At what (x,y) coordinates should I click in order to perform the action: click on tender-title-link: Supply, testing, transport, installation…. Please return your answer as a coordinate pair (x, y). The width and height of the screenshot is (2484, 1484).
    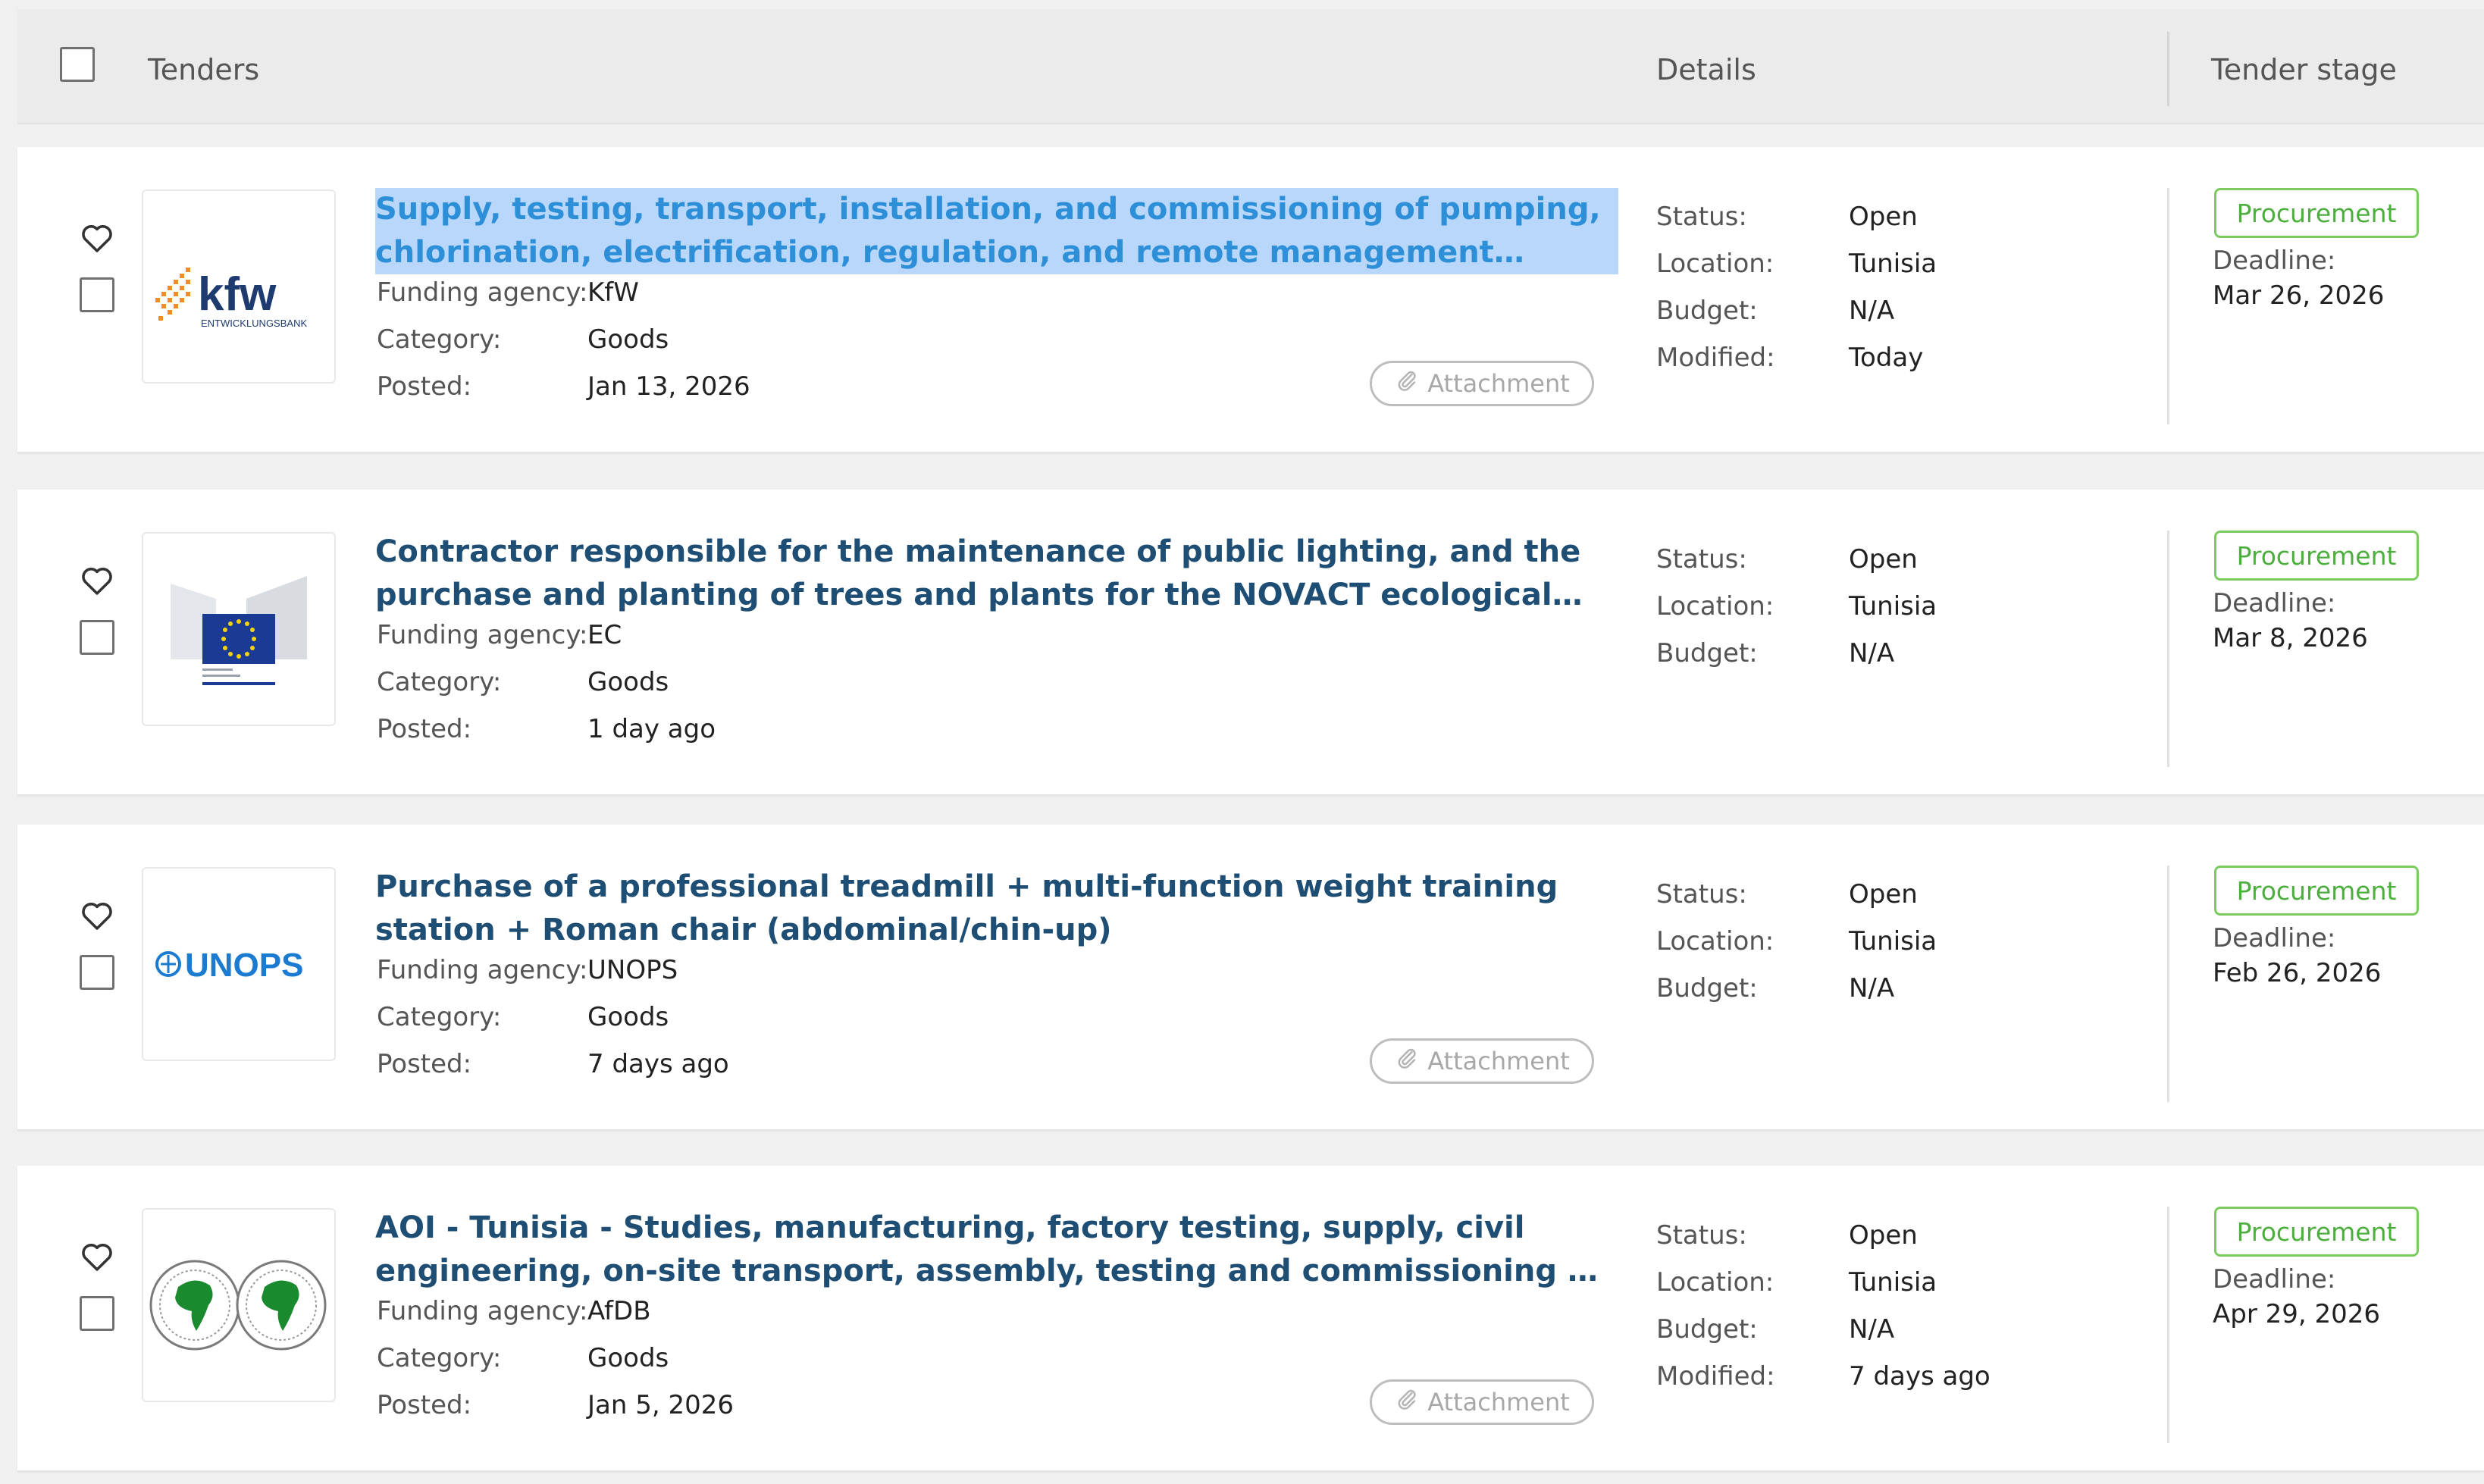
    Looking at the image, I should click on (997, 231).